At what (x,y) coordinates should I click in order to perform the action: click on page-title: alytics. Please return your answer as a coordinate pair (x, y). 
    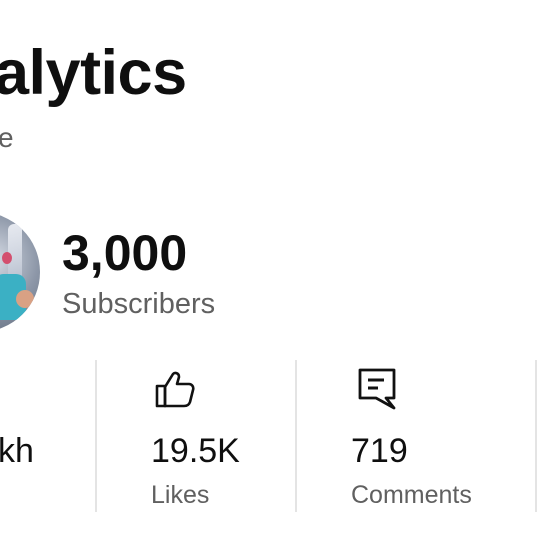
    Looking at the image, I should click on (93, 73).